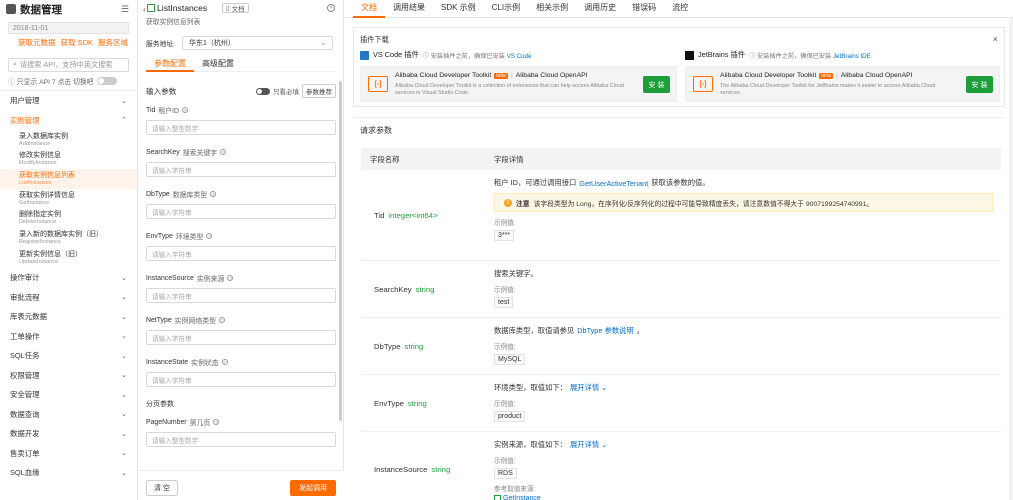 The image size is (1013, 500). What do you see at coordinates (409, 9) in the screenshot?
I see `doc-tab-1: 调用结果` at bounding box center [409, 9].